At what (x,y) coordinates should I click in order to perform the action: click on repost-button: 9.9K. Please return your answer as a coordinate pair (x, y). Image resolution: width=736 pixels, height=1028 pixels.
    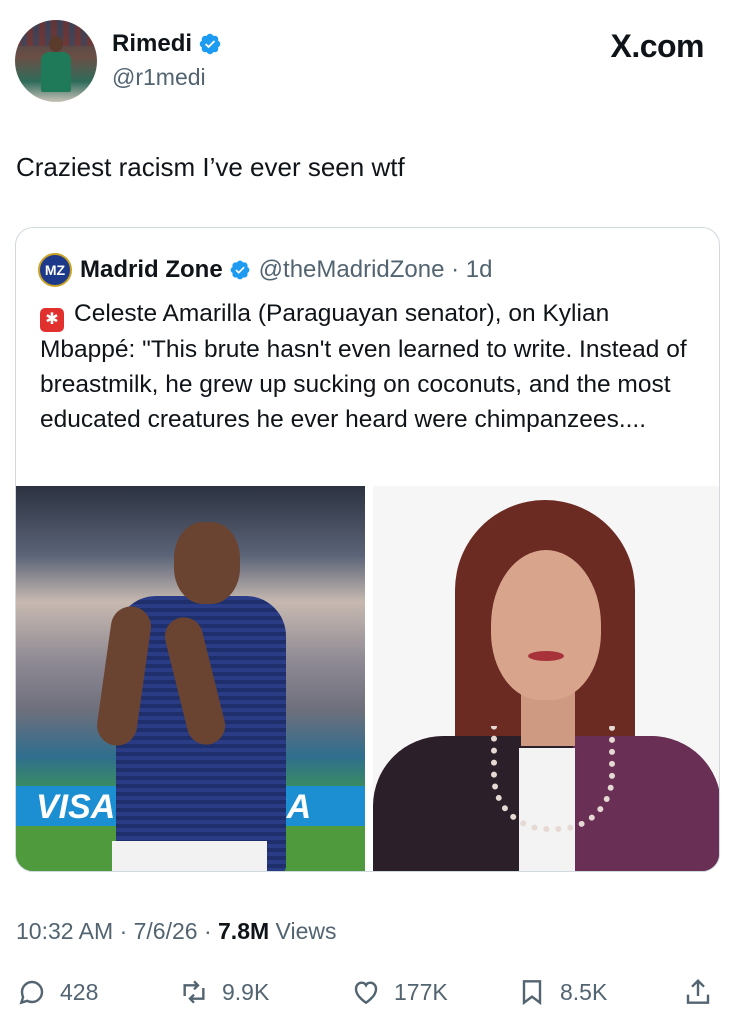
    Looking at the image, I should click on (223, 992).